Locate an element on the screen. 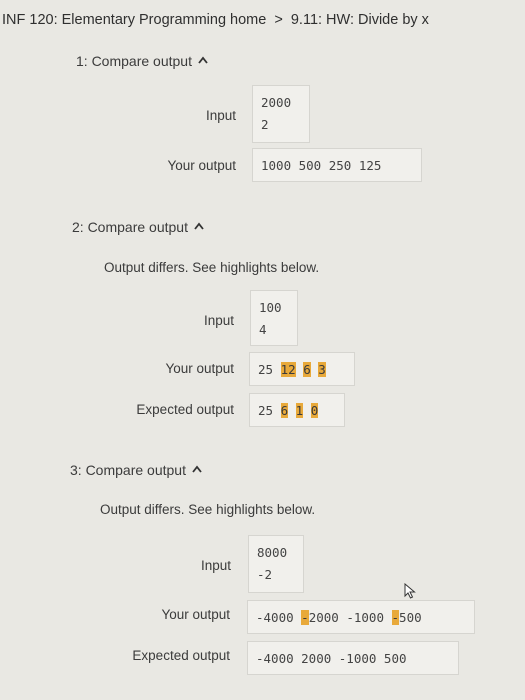 The width and height of the screenshot is (525, 700). test-1-header-label: 1: Compare output is located at coordinates (134, 61).